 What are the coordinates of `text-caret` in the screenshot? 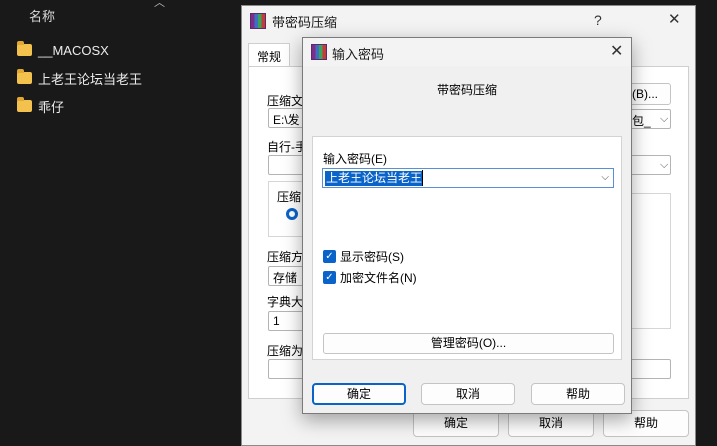 It's located at (422, 178).